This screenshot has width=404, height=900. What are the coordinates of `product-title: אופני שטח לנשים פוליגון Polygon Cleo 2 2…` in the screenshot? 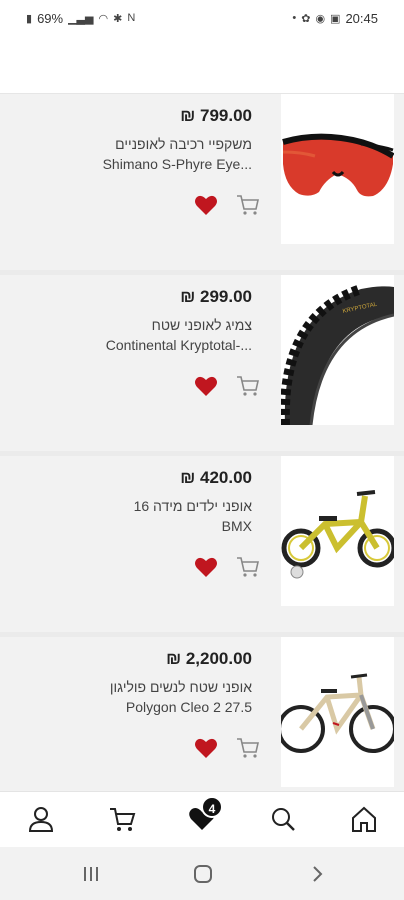 It's located at (152, 697).